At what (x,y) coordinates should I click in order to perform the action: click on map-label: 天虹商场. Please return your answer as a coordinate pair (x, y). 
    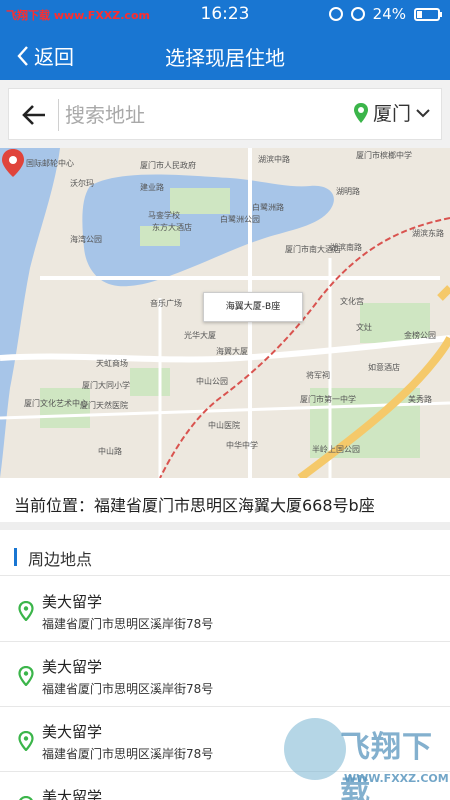
    Looking at the image, I should click on (112, 363).